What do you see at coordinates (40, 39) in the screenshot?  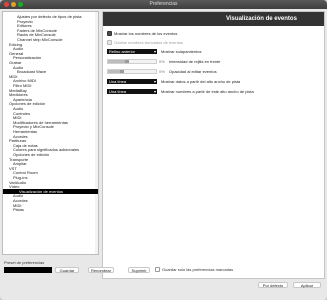 I see `tree-item: Channel strip MixConsole` at bounding box center [40, 39].